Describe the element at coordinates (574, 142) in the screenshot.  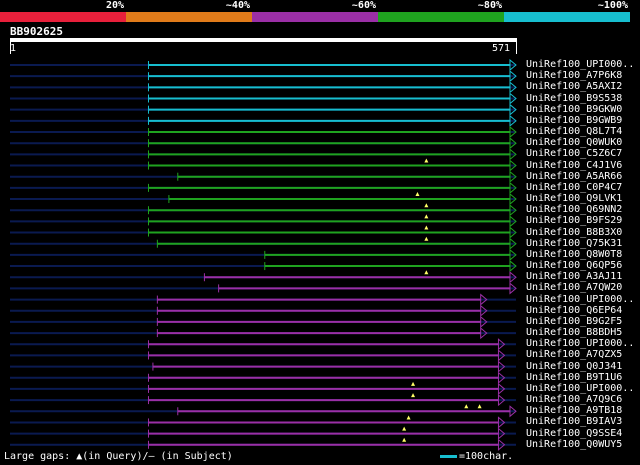
I see `hit-label-link: UniRef100_Q0WUK0` at that location.